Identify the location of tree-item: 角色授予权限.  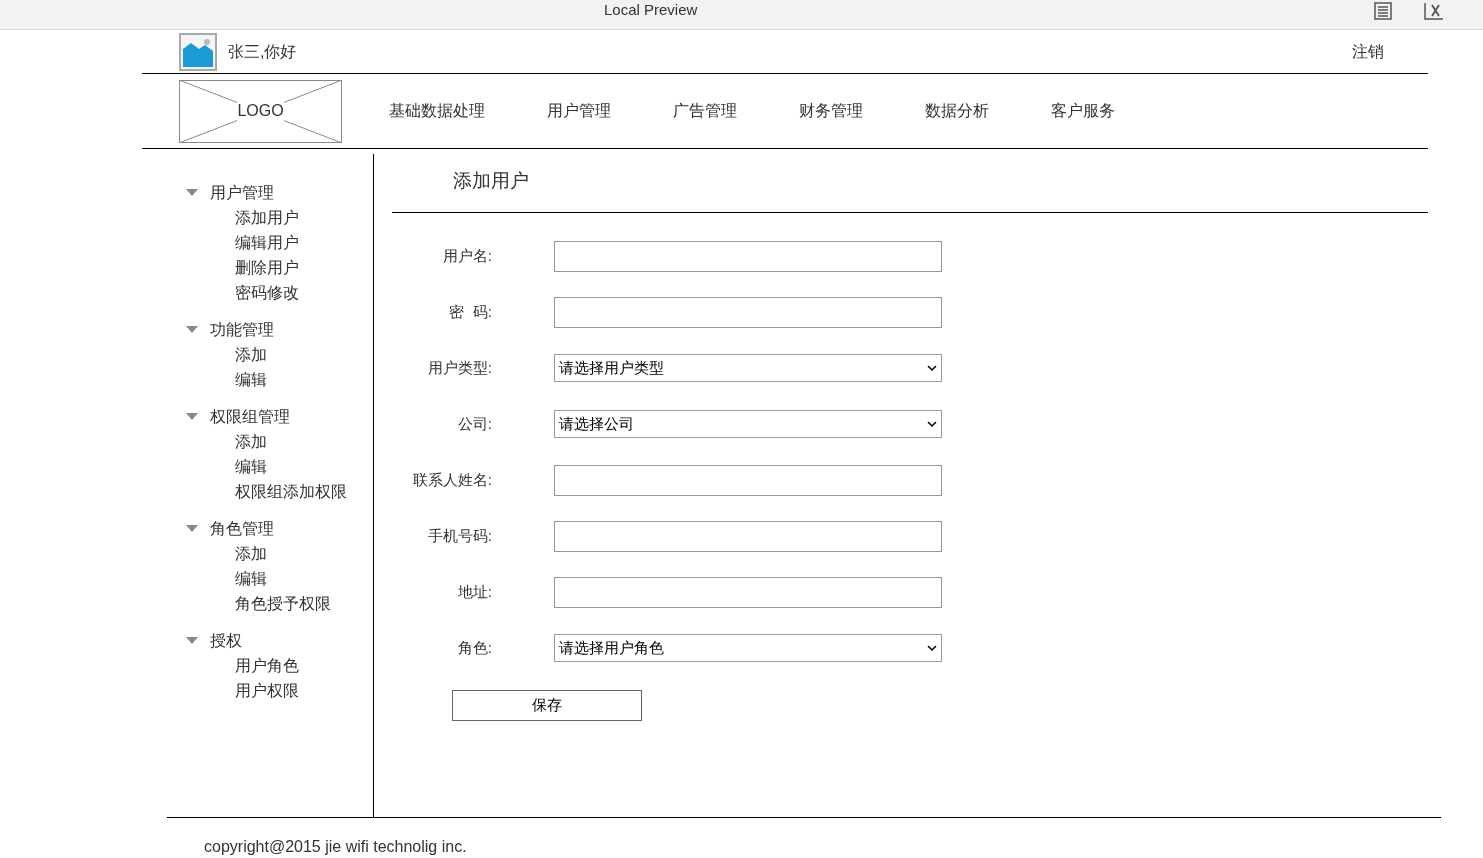
(304, 603).